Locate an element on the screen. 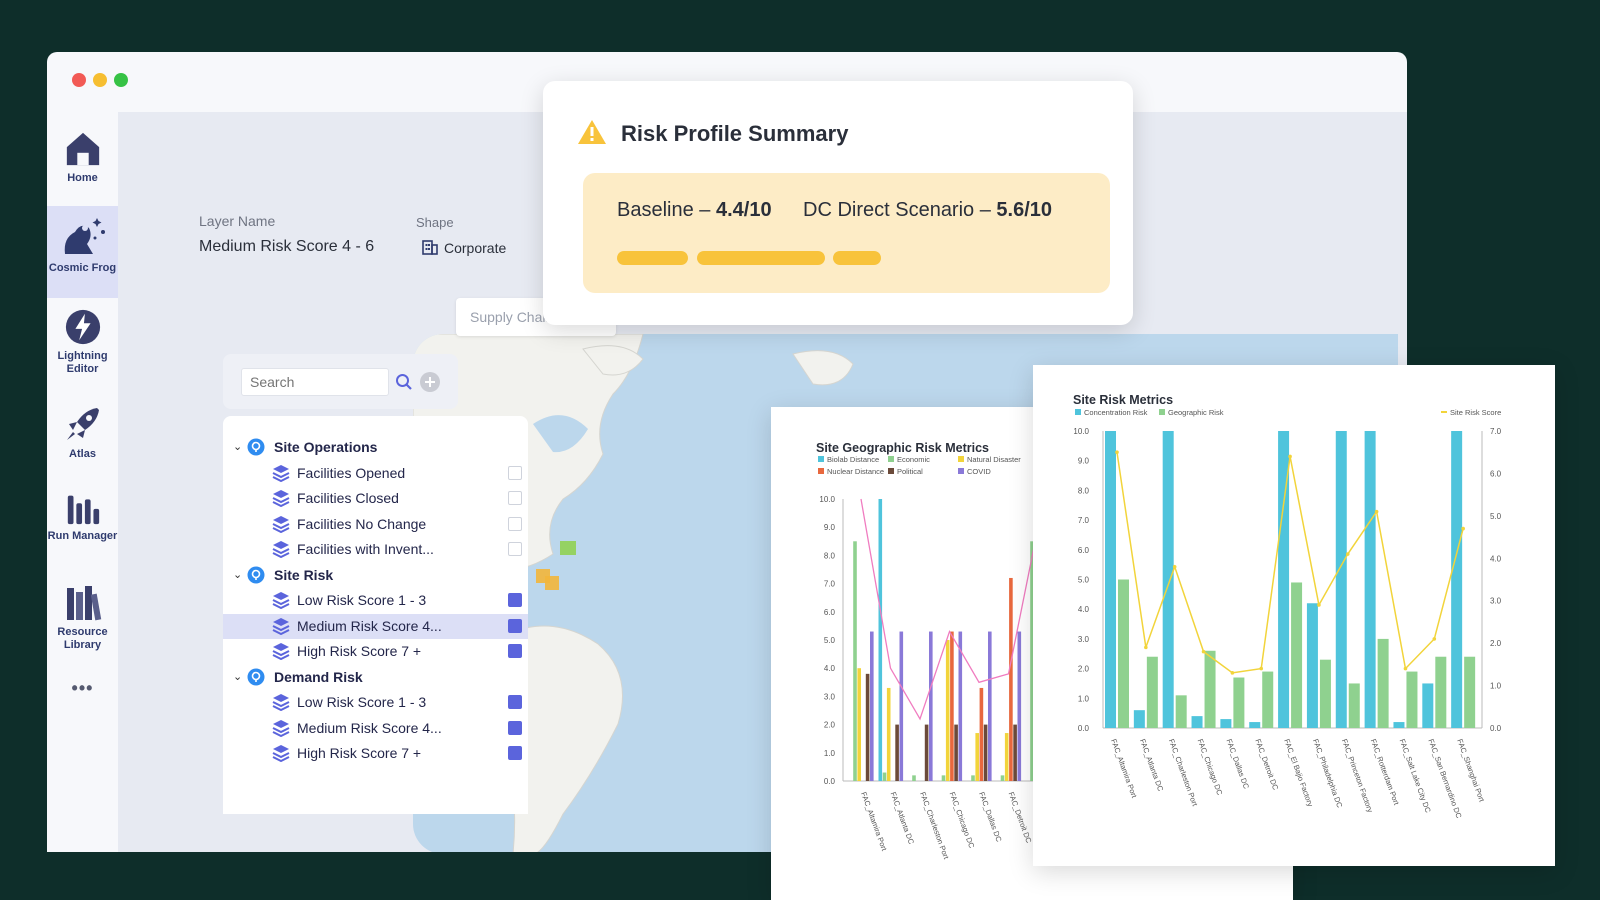  y2-tick-label: 6.0 is located at coordinates (1496, 473).